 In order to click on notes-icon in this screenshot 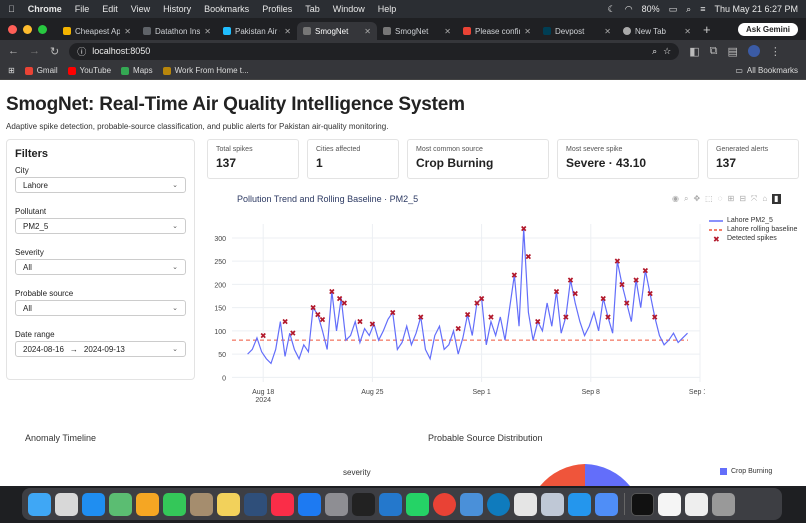, I will do `click(228, 504)`.